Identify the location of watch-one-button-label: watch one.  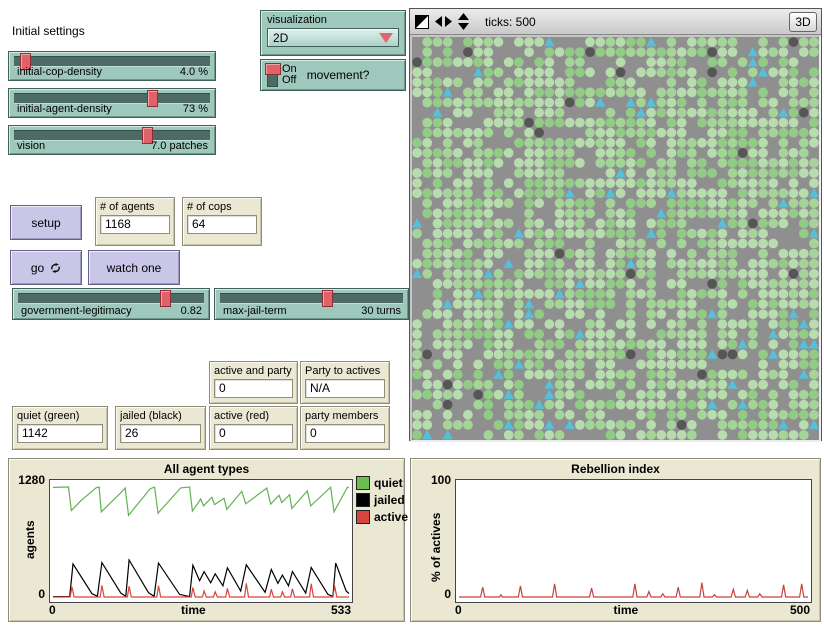
(134, 267).